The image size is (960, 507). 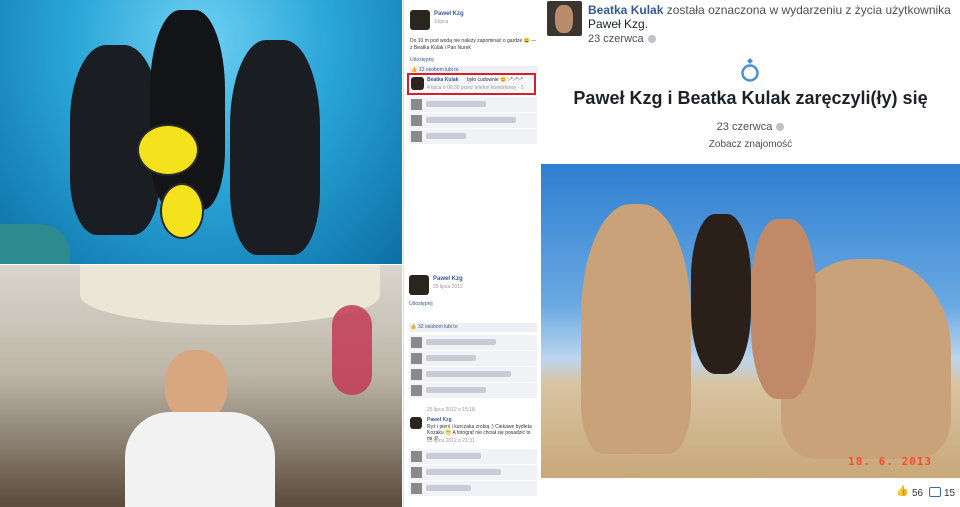 What do you see at coordinates (448, 287) in the screenshot?
I see `post-date: 25 lipca 2012` at bounding box center [448, 287].